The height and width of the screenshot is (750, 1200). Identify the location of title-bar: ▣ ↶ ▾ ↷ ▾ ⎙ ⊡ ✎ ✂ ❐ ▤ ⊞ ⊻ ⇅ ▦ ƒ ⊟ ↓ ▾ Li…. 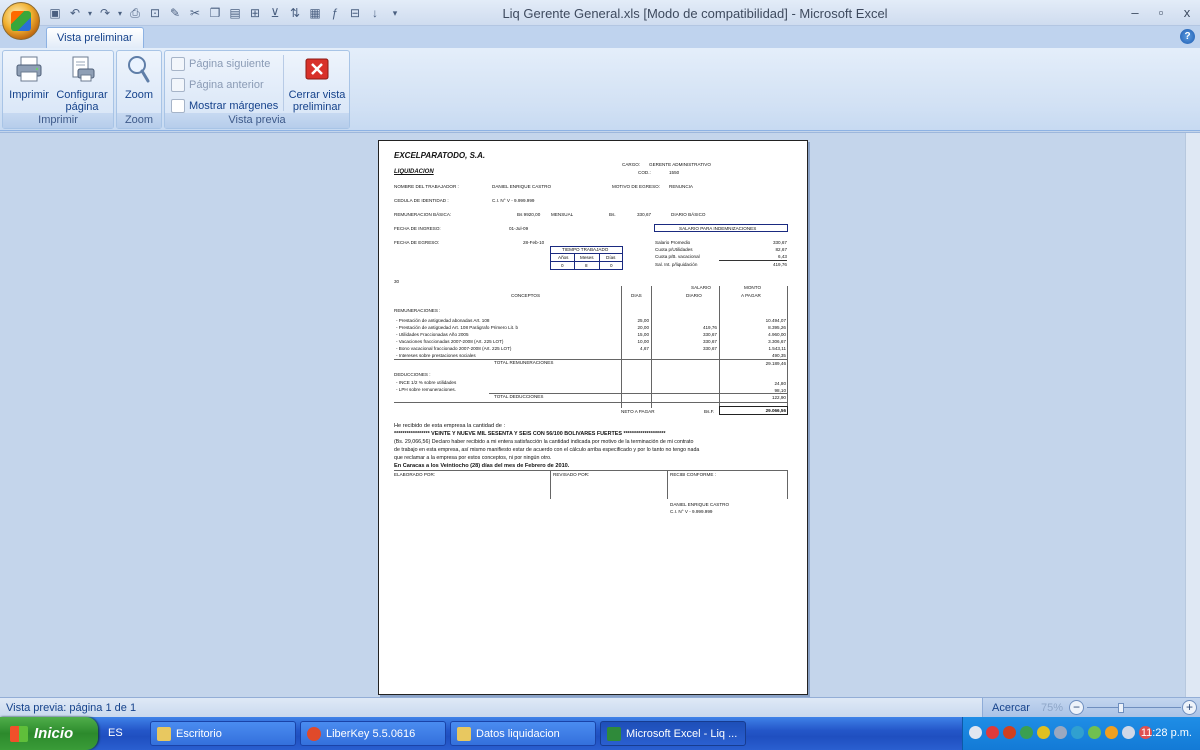
(600, 13).